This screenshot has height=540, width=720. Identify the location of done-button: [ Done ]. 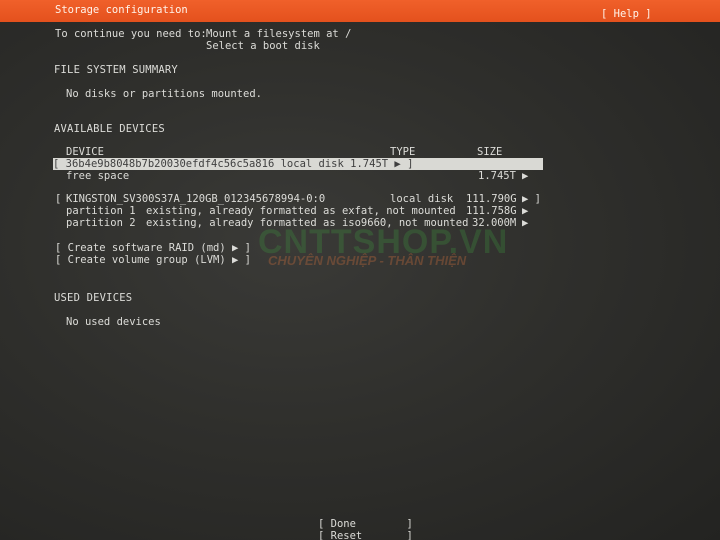
(365, 524).